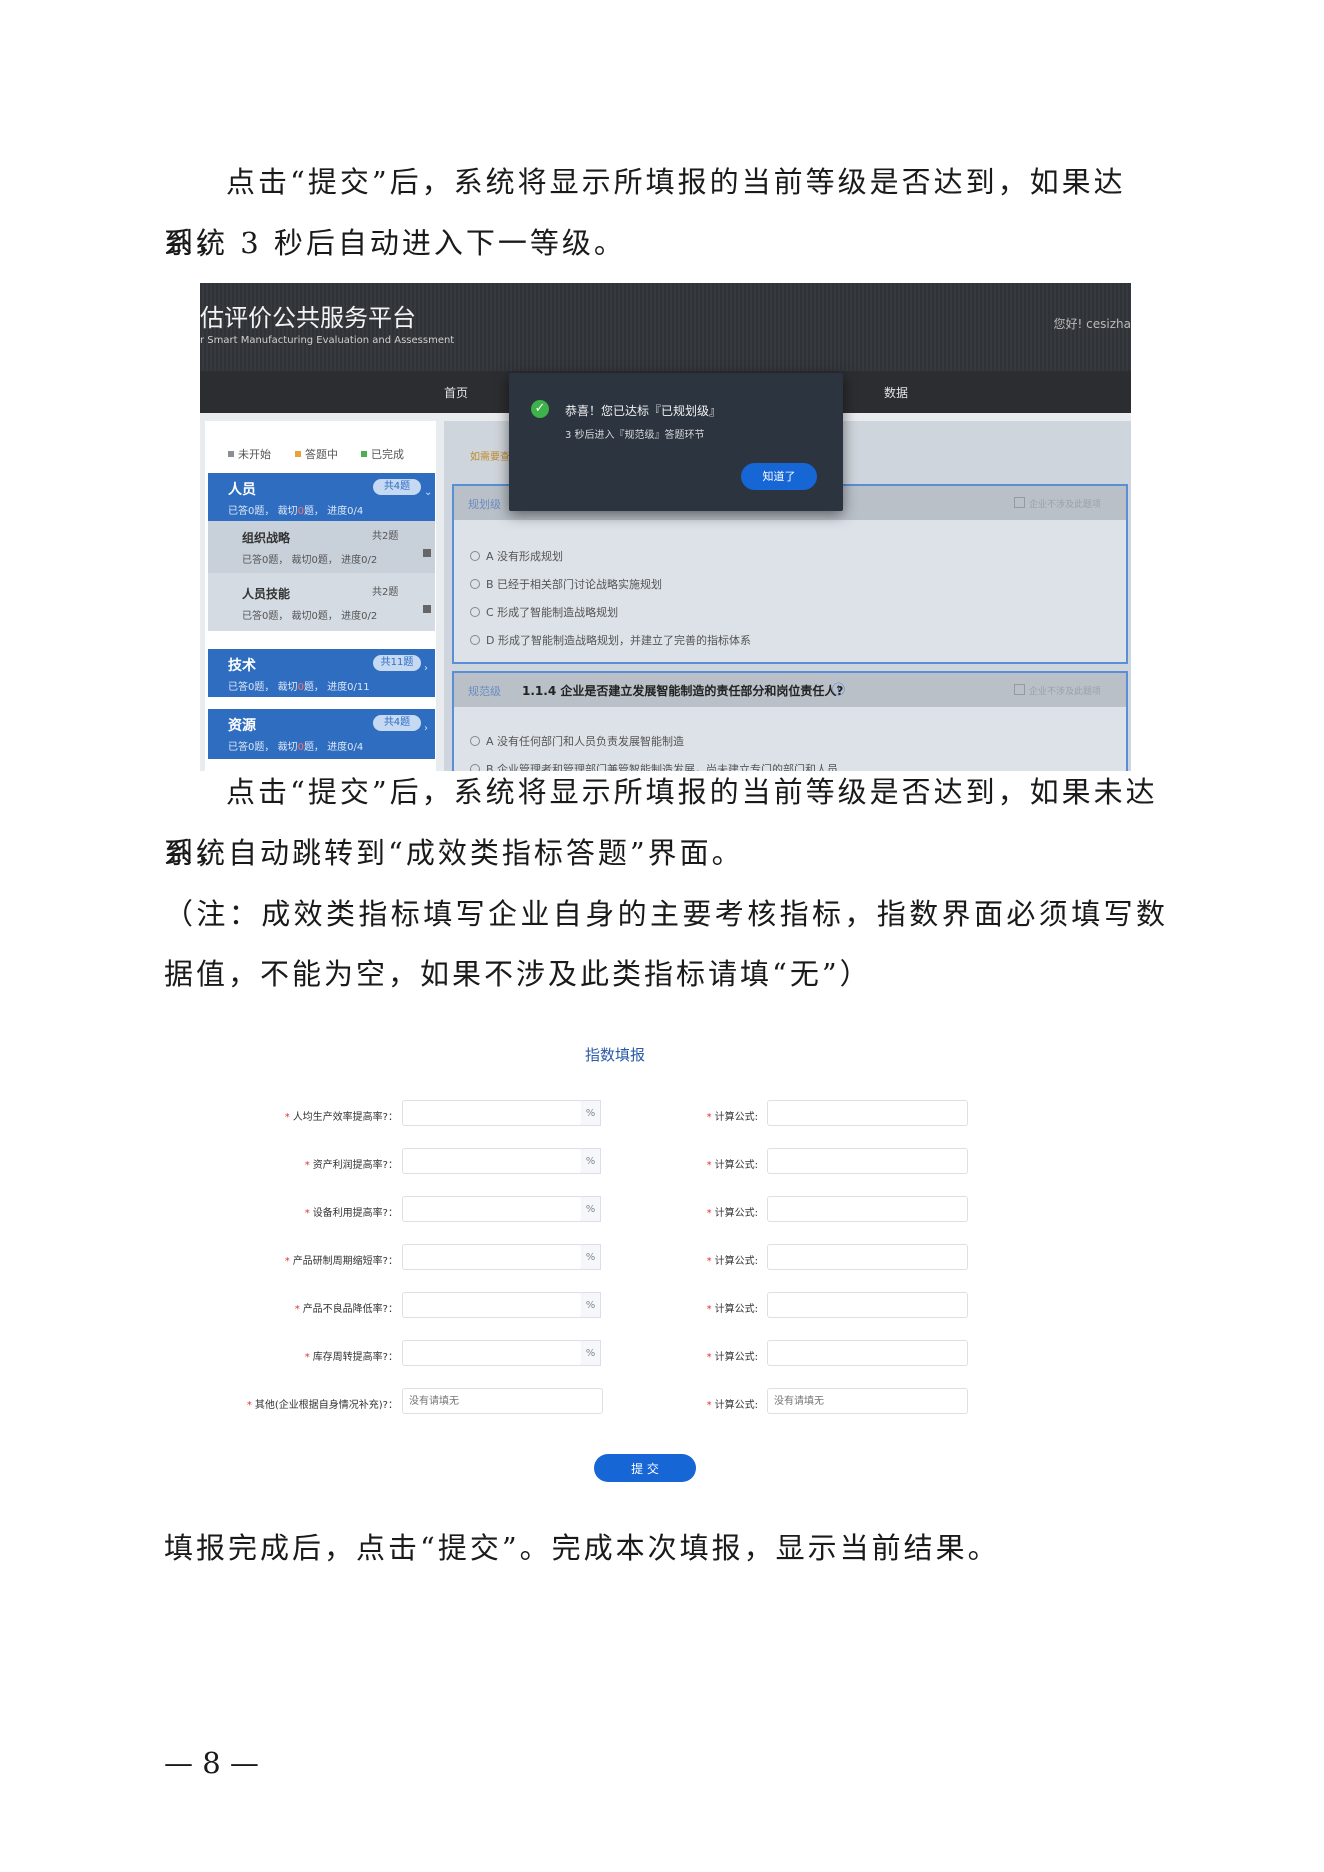 This screenshot has width=1324, height=1872. I want to click on option-a: A 没有任何部门和人员负责发展智能制造, so click(577, 741).